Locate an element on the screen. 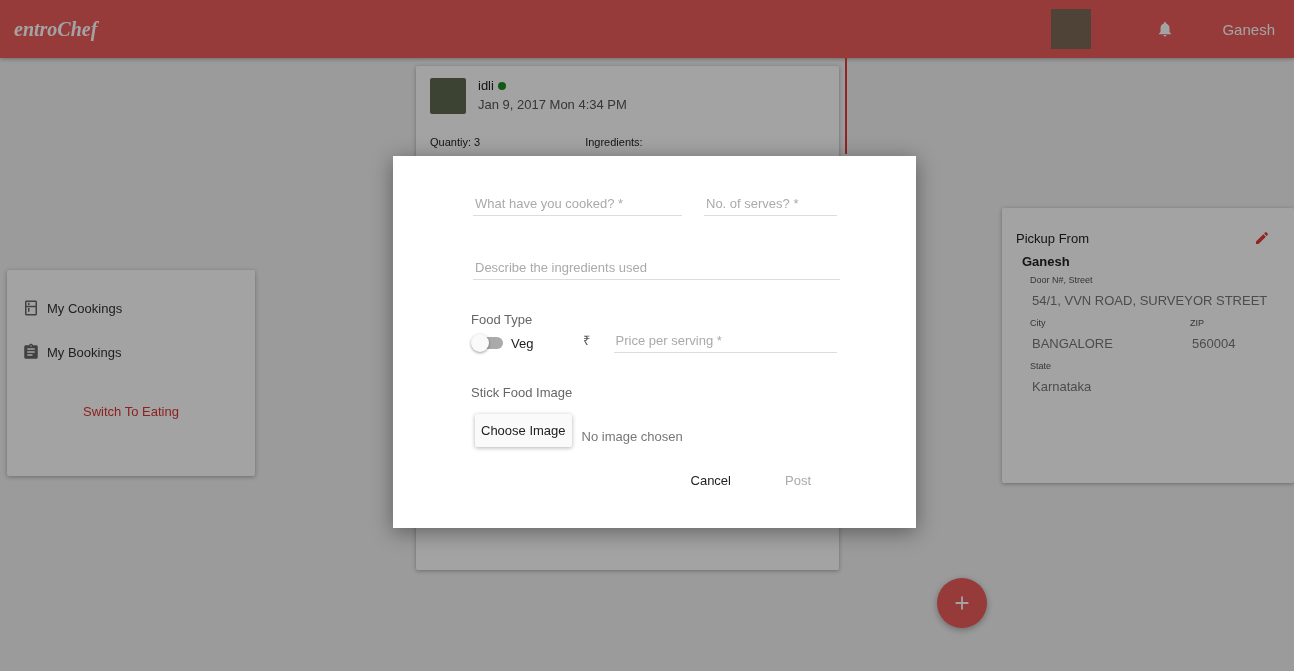 The image size is (1294, 671). ingredients-label: Ingredients: is located at coordinates (614, 142).